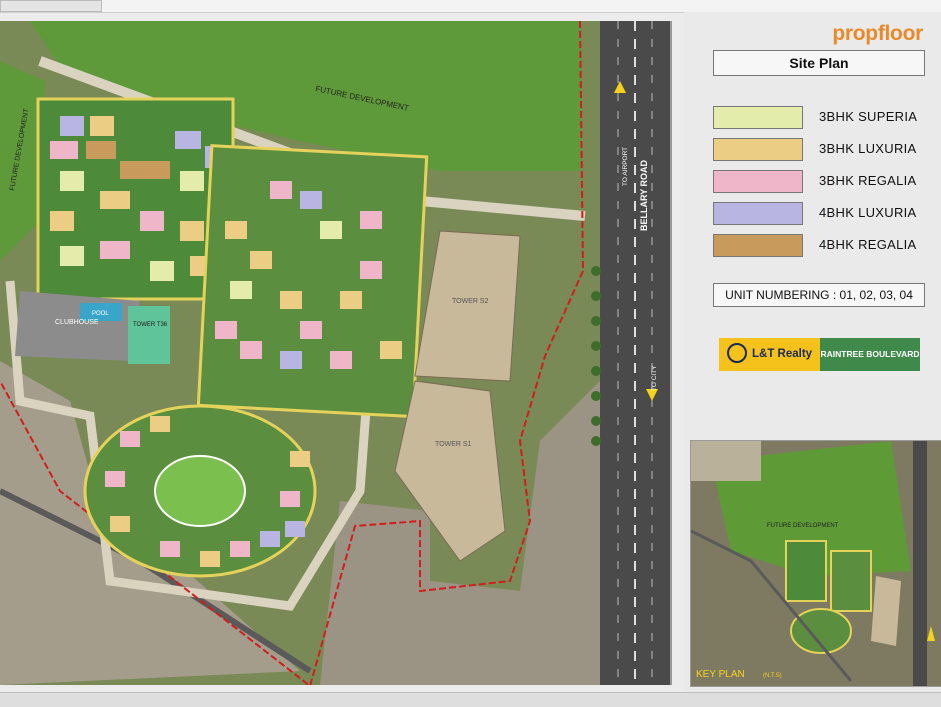 The image size is (941, 707). Describe the element at coordinates (644, 195) in the screenshot. I see `label-bellary-road: BELLARY ROAD` at that location.